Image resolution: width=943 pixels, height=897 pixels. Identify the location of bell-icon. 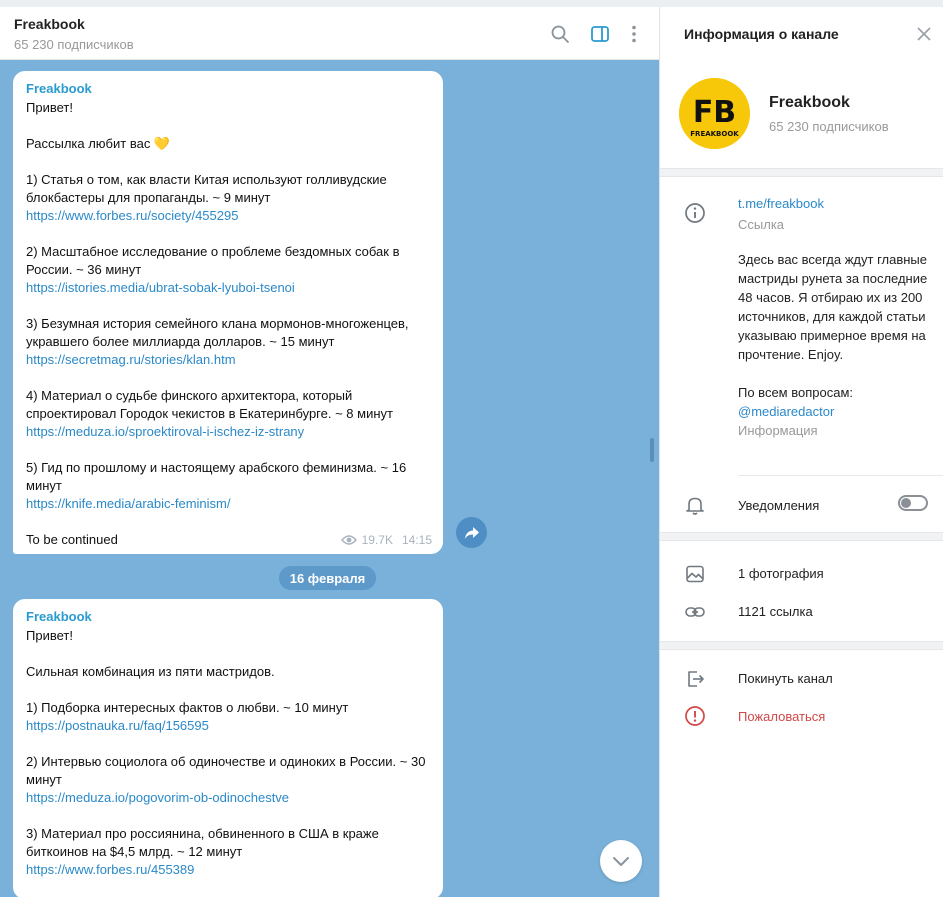
(695, 505).